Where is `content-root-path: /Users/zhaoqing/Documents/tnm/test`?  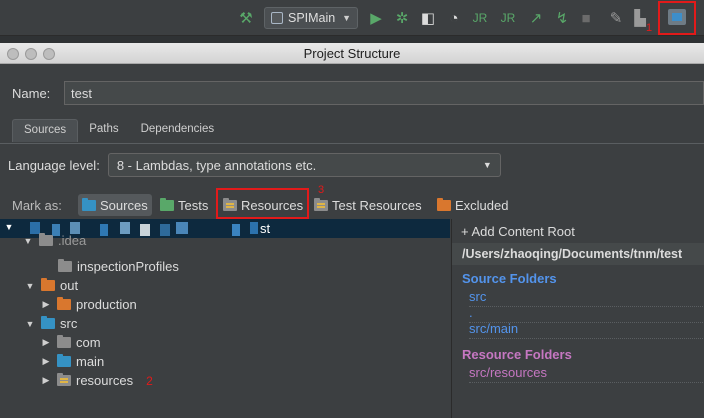
content-root-path: /Users/zhaoqing/Documents/tnm/test is located at coordinates (578, 254).